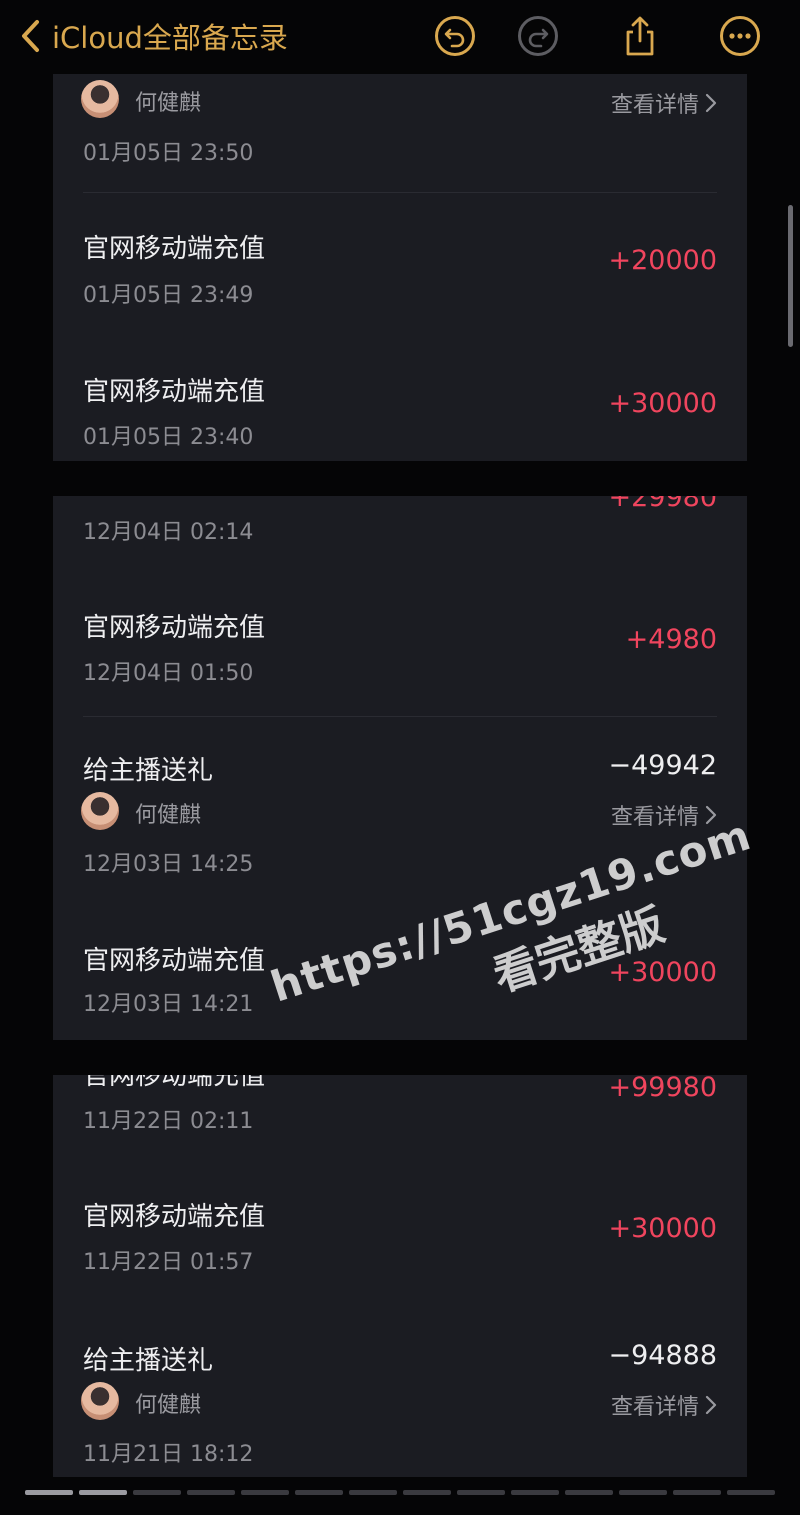 Image resolution: width=800 pixels, height=1515 pixels. What do you see at coordinates (662, 260) in the screenshot?
I see `transaction-amount: +20000` at bounding box center [662, 260].